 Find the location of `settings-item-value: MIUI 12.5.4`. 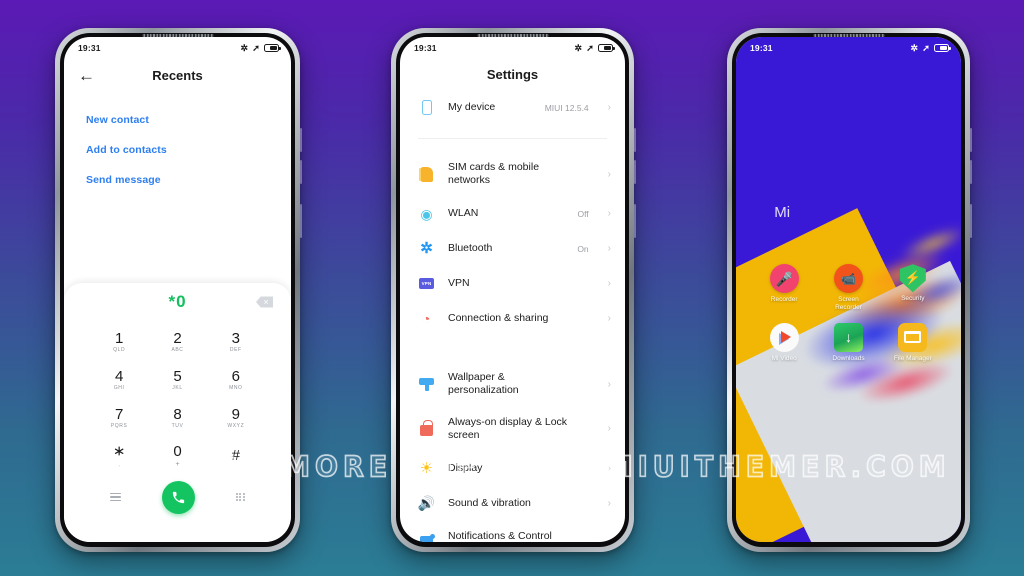

settings-item-value: MIUI 12.5.4 is located at coordinates (566, 107).